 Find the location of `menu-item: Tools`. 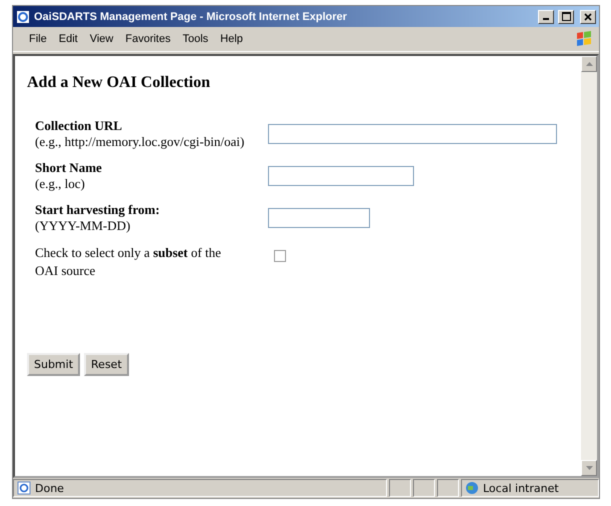

menu-item: Tools is located at coordinates (195, 39).